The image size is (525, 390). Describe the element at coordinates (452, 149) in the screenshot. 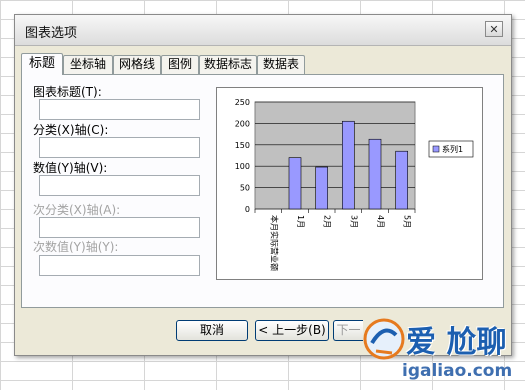

I see `legend-label: 系列1` at that location.